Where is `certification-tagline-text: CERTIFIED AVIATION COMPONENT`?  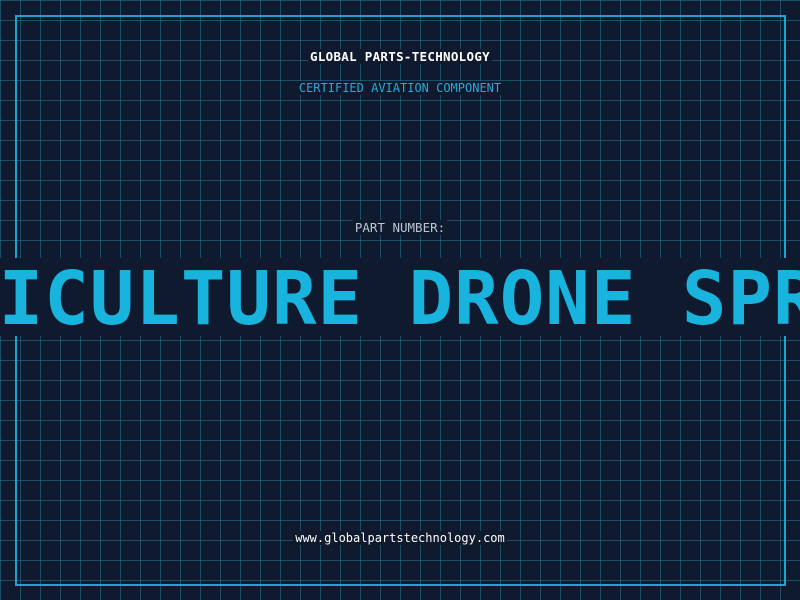 certification-tagline-text: CERTIFIED AVIATION COMPONENT is located at coordinates (400, 88).